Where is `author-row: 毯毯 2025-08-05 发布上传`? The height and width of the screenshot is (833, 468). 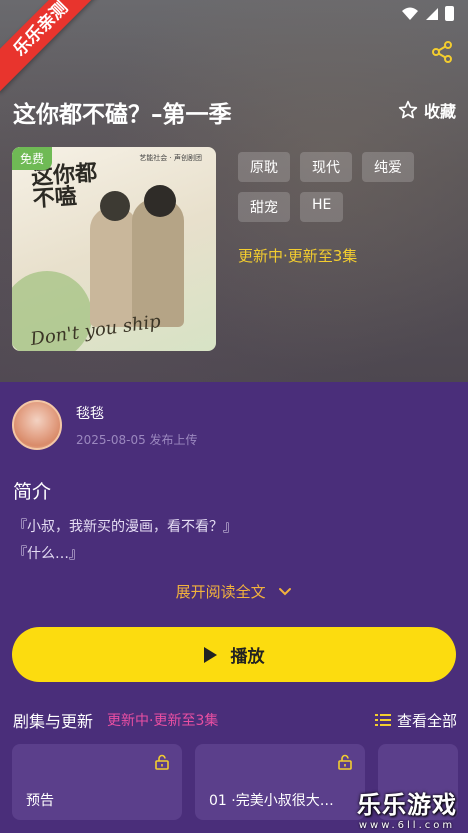
author-row: 毯毯 2025-08-05 发布上传 is located at coordinates (105, 425).